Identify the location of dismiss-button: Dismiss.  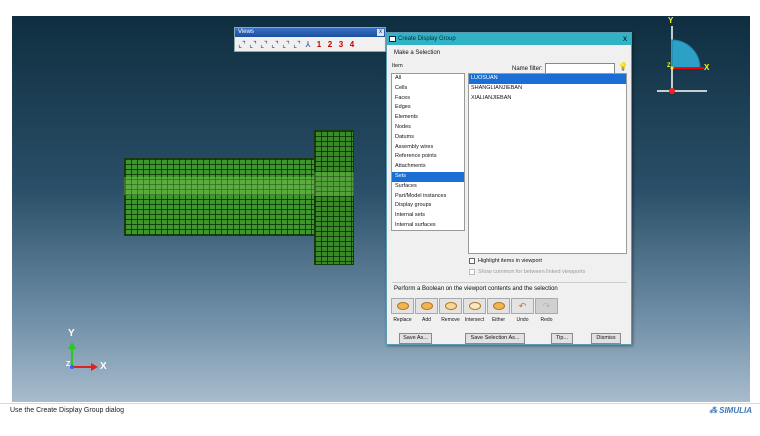
(606, 338).